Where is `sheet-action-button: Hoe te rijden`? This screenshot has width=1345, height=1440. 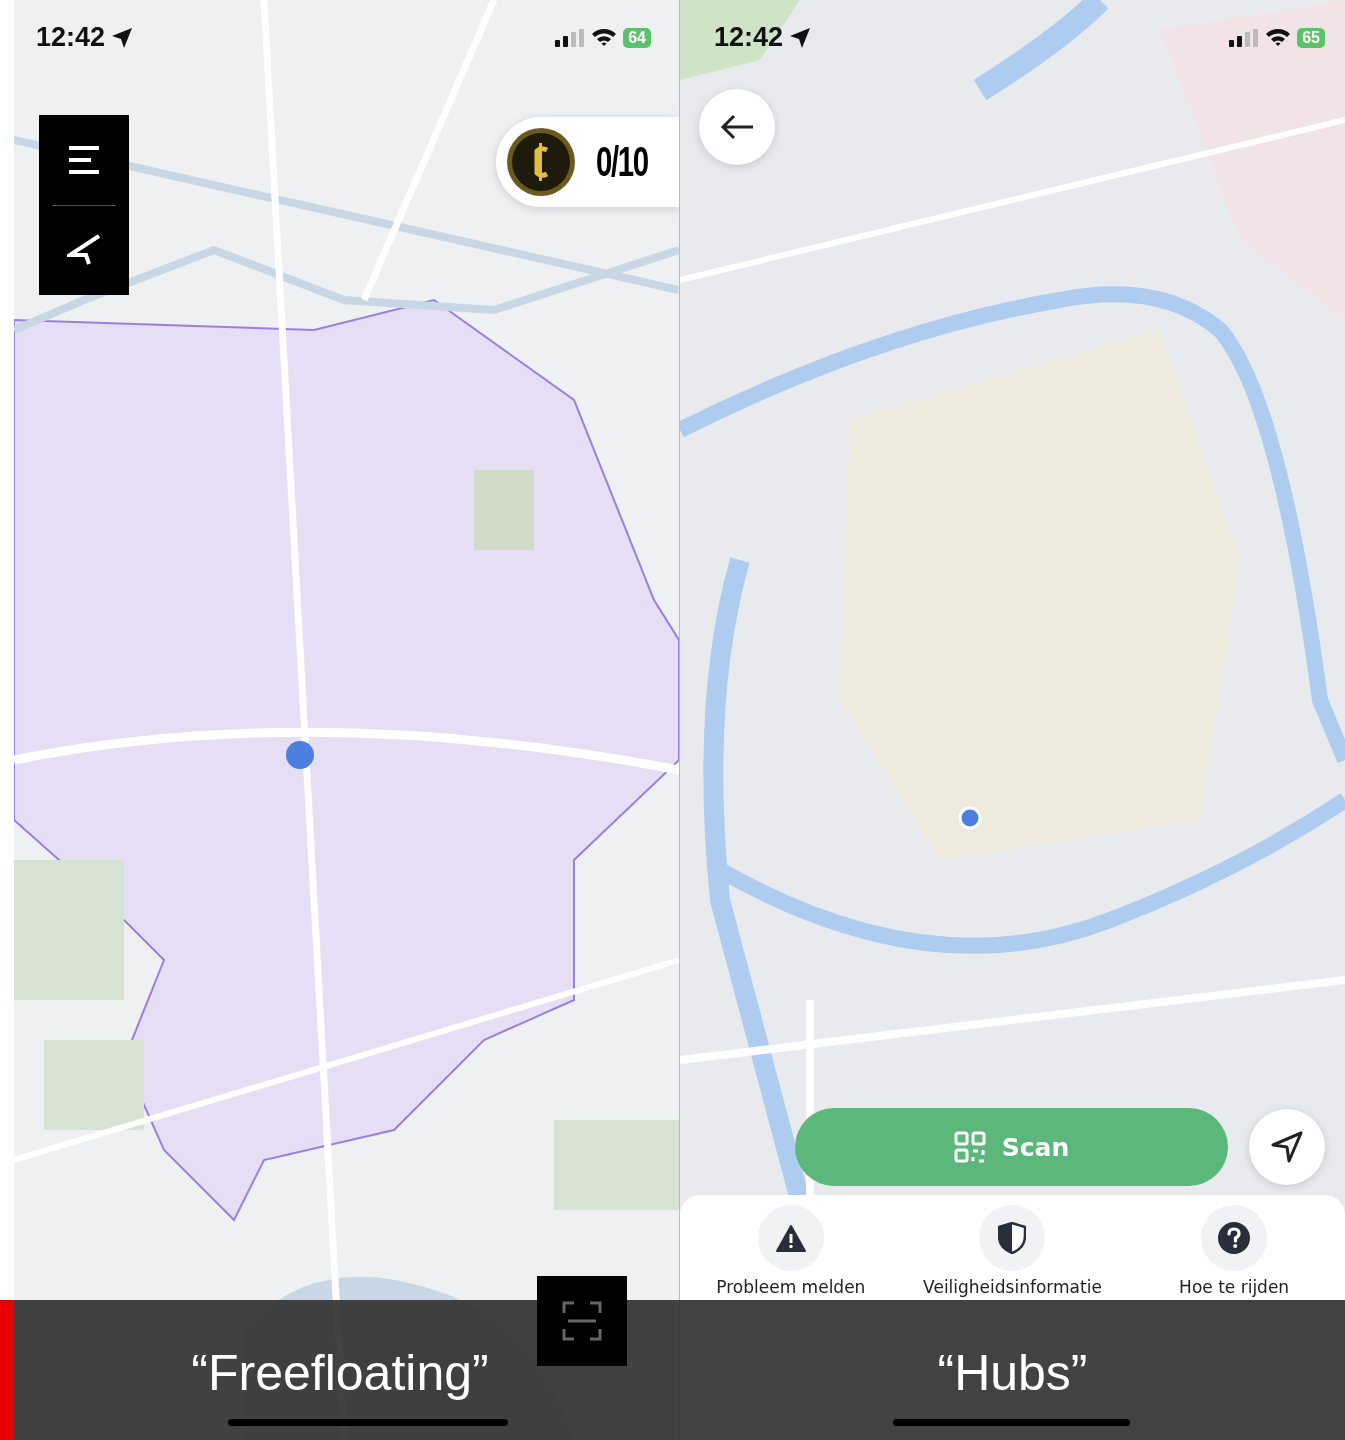 sheet-action-button: Hoe te rijden is located at coordinates (1234, 1251).